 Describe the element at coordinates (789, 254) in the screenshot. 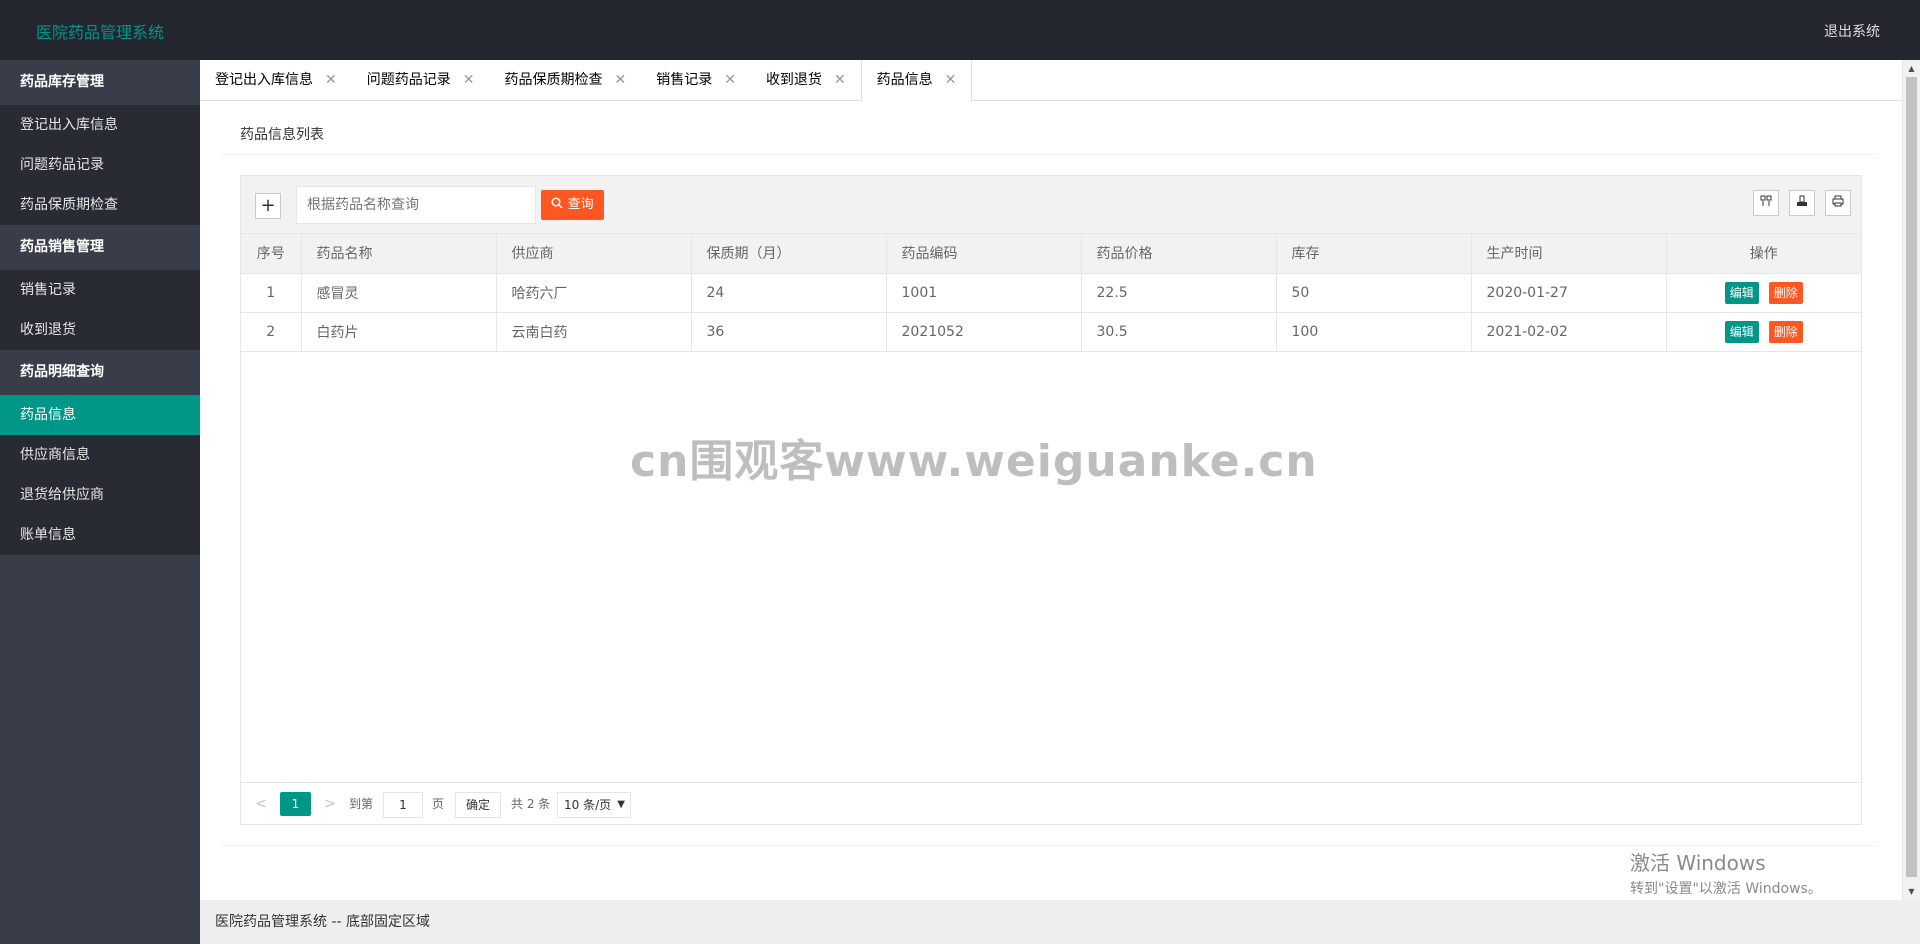

I see `column-header-shelf-life: 保质期（月）` at that location.